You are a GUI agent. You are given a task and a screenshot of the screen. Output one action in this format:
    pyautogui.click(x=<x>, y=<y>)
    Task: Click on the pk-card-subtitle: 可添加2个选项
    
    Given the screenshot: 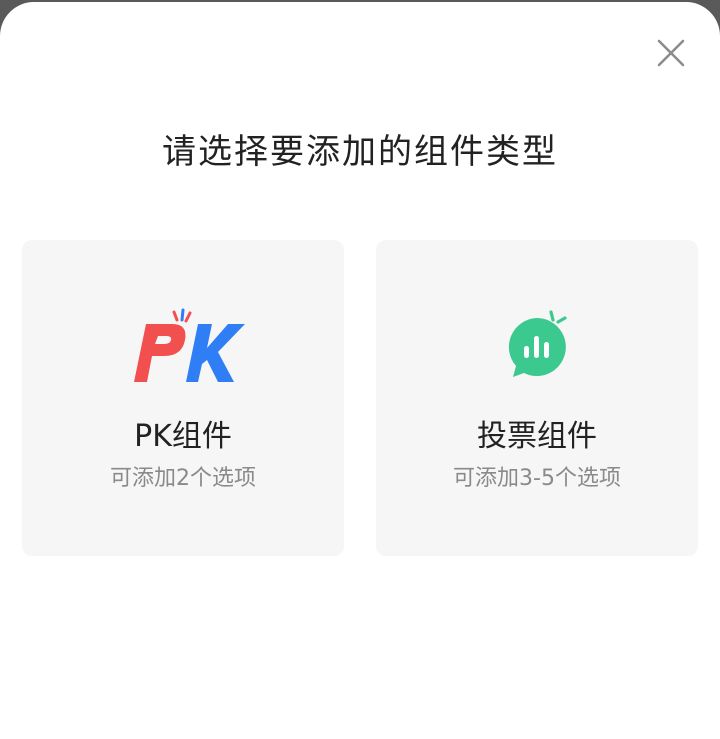 What is the action you would take?
    pyautogui.click(x=183, y=478)
    